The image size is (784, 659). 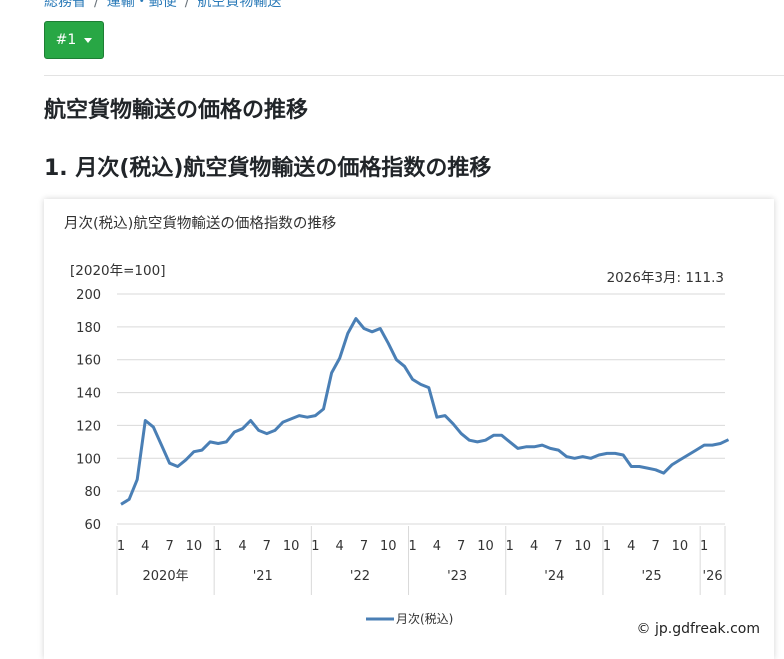 What do you see at coordinates (698, 629) in the screenshot?
I see `credit-text: © jp.gdfreak.com` at bounding box center [698, 629].